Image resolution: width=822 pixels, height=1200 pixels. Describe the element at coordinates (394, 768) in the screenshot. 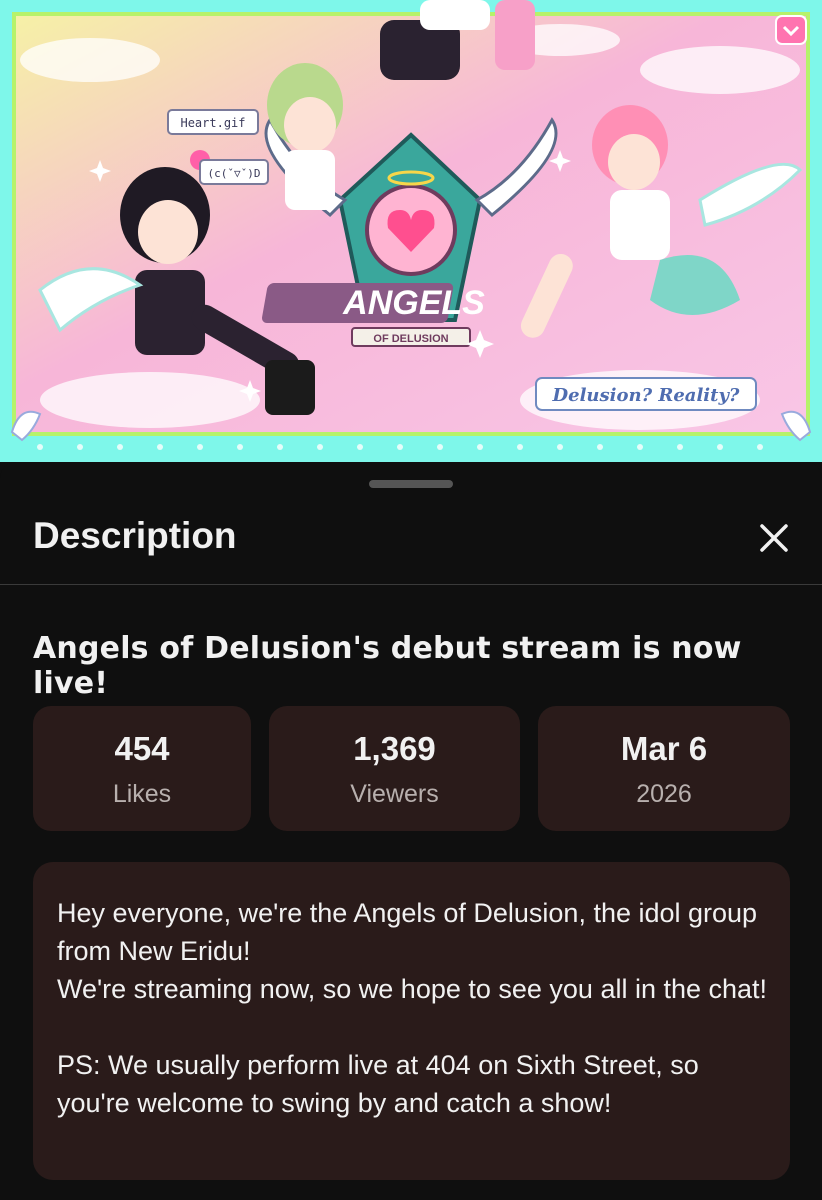

I see `viewers-stat: 1,369 Viewers` at that location.